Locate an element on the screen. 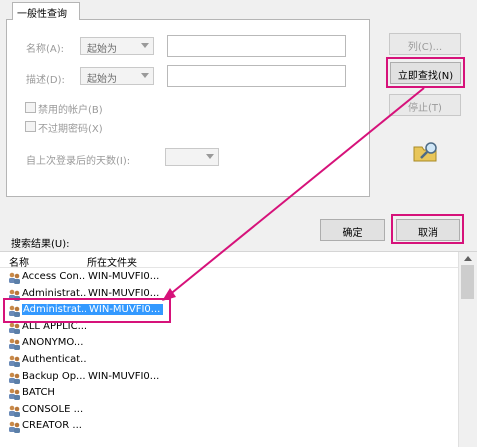  tab-general-query: 一般性查询 is located at coordinates (46, 11).